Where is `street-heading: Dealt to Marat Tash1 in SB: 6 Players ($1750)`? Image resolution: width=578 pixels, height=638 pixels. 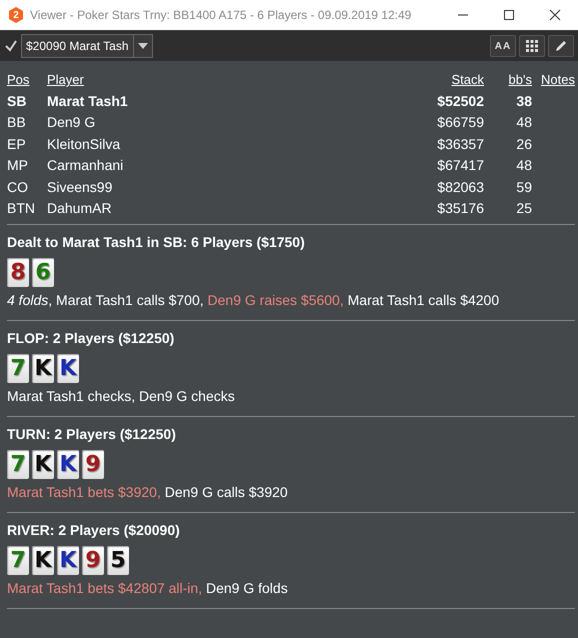
street-heading: Dealt to Marat Tash1 in SB: 6 Players ($1750) is located at coordinates (156, 242).